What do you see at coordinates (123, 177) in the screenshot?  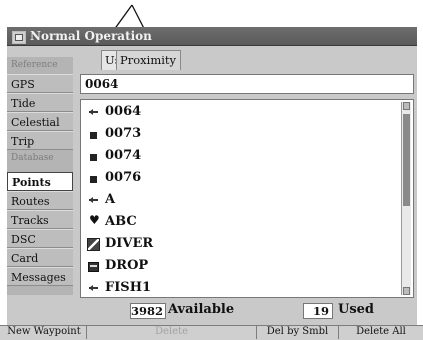 I see `list-item-label: 0076` at bounding box center [123, 177].